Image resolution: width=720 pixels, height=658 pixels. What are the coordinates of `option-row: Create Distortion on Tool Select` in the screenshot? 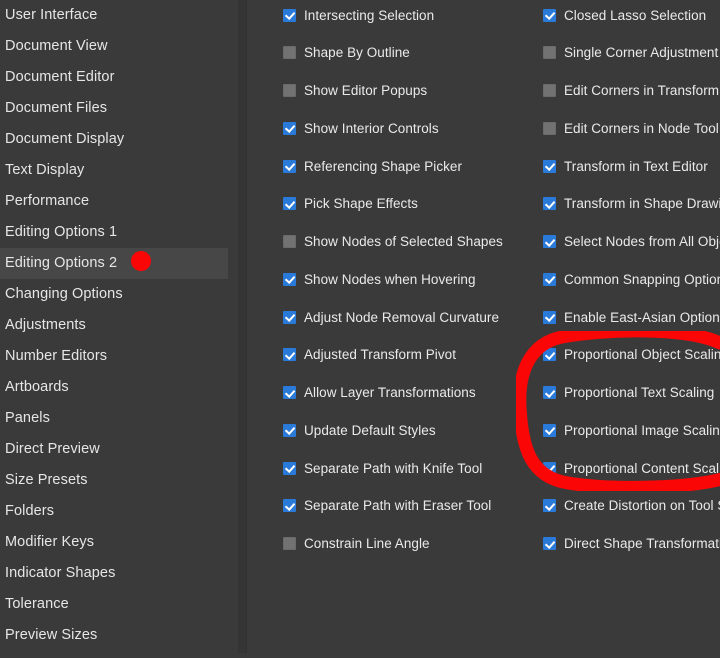 It's located at (631, 506).